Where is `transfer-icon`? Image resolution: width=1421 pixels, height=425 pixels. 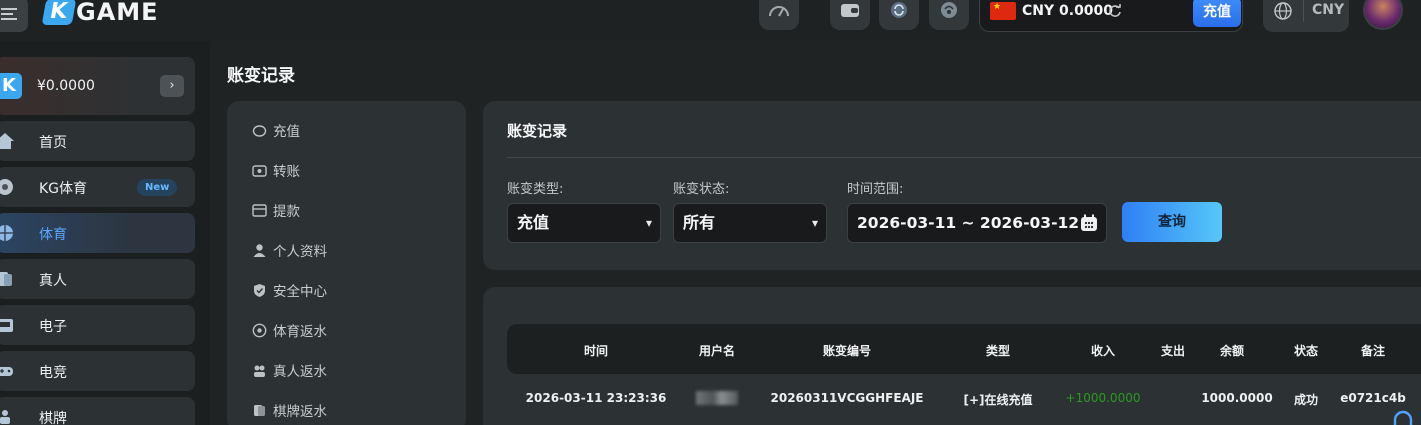 transfer-icon is located at coordinates (259, 170).